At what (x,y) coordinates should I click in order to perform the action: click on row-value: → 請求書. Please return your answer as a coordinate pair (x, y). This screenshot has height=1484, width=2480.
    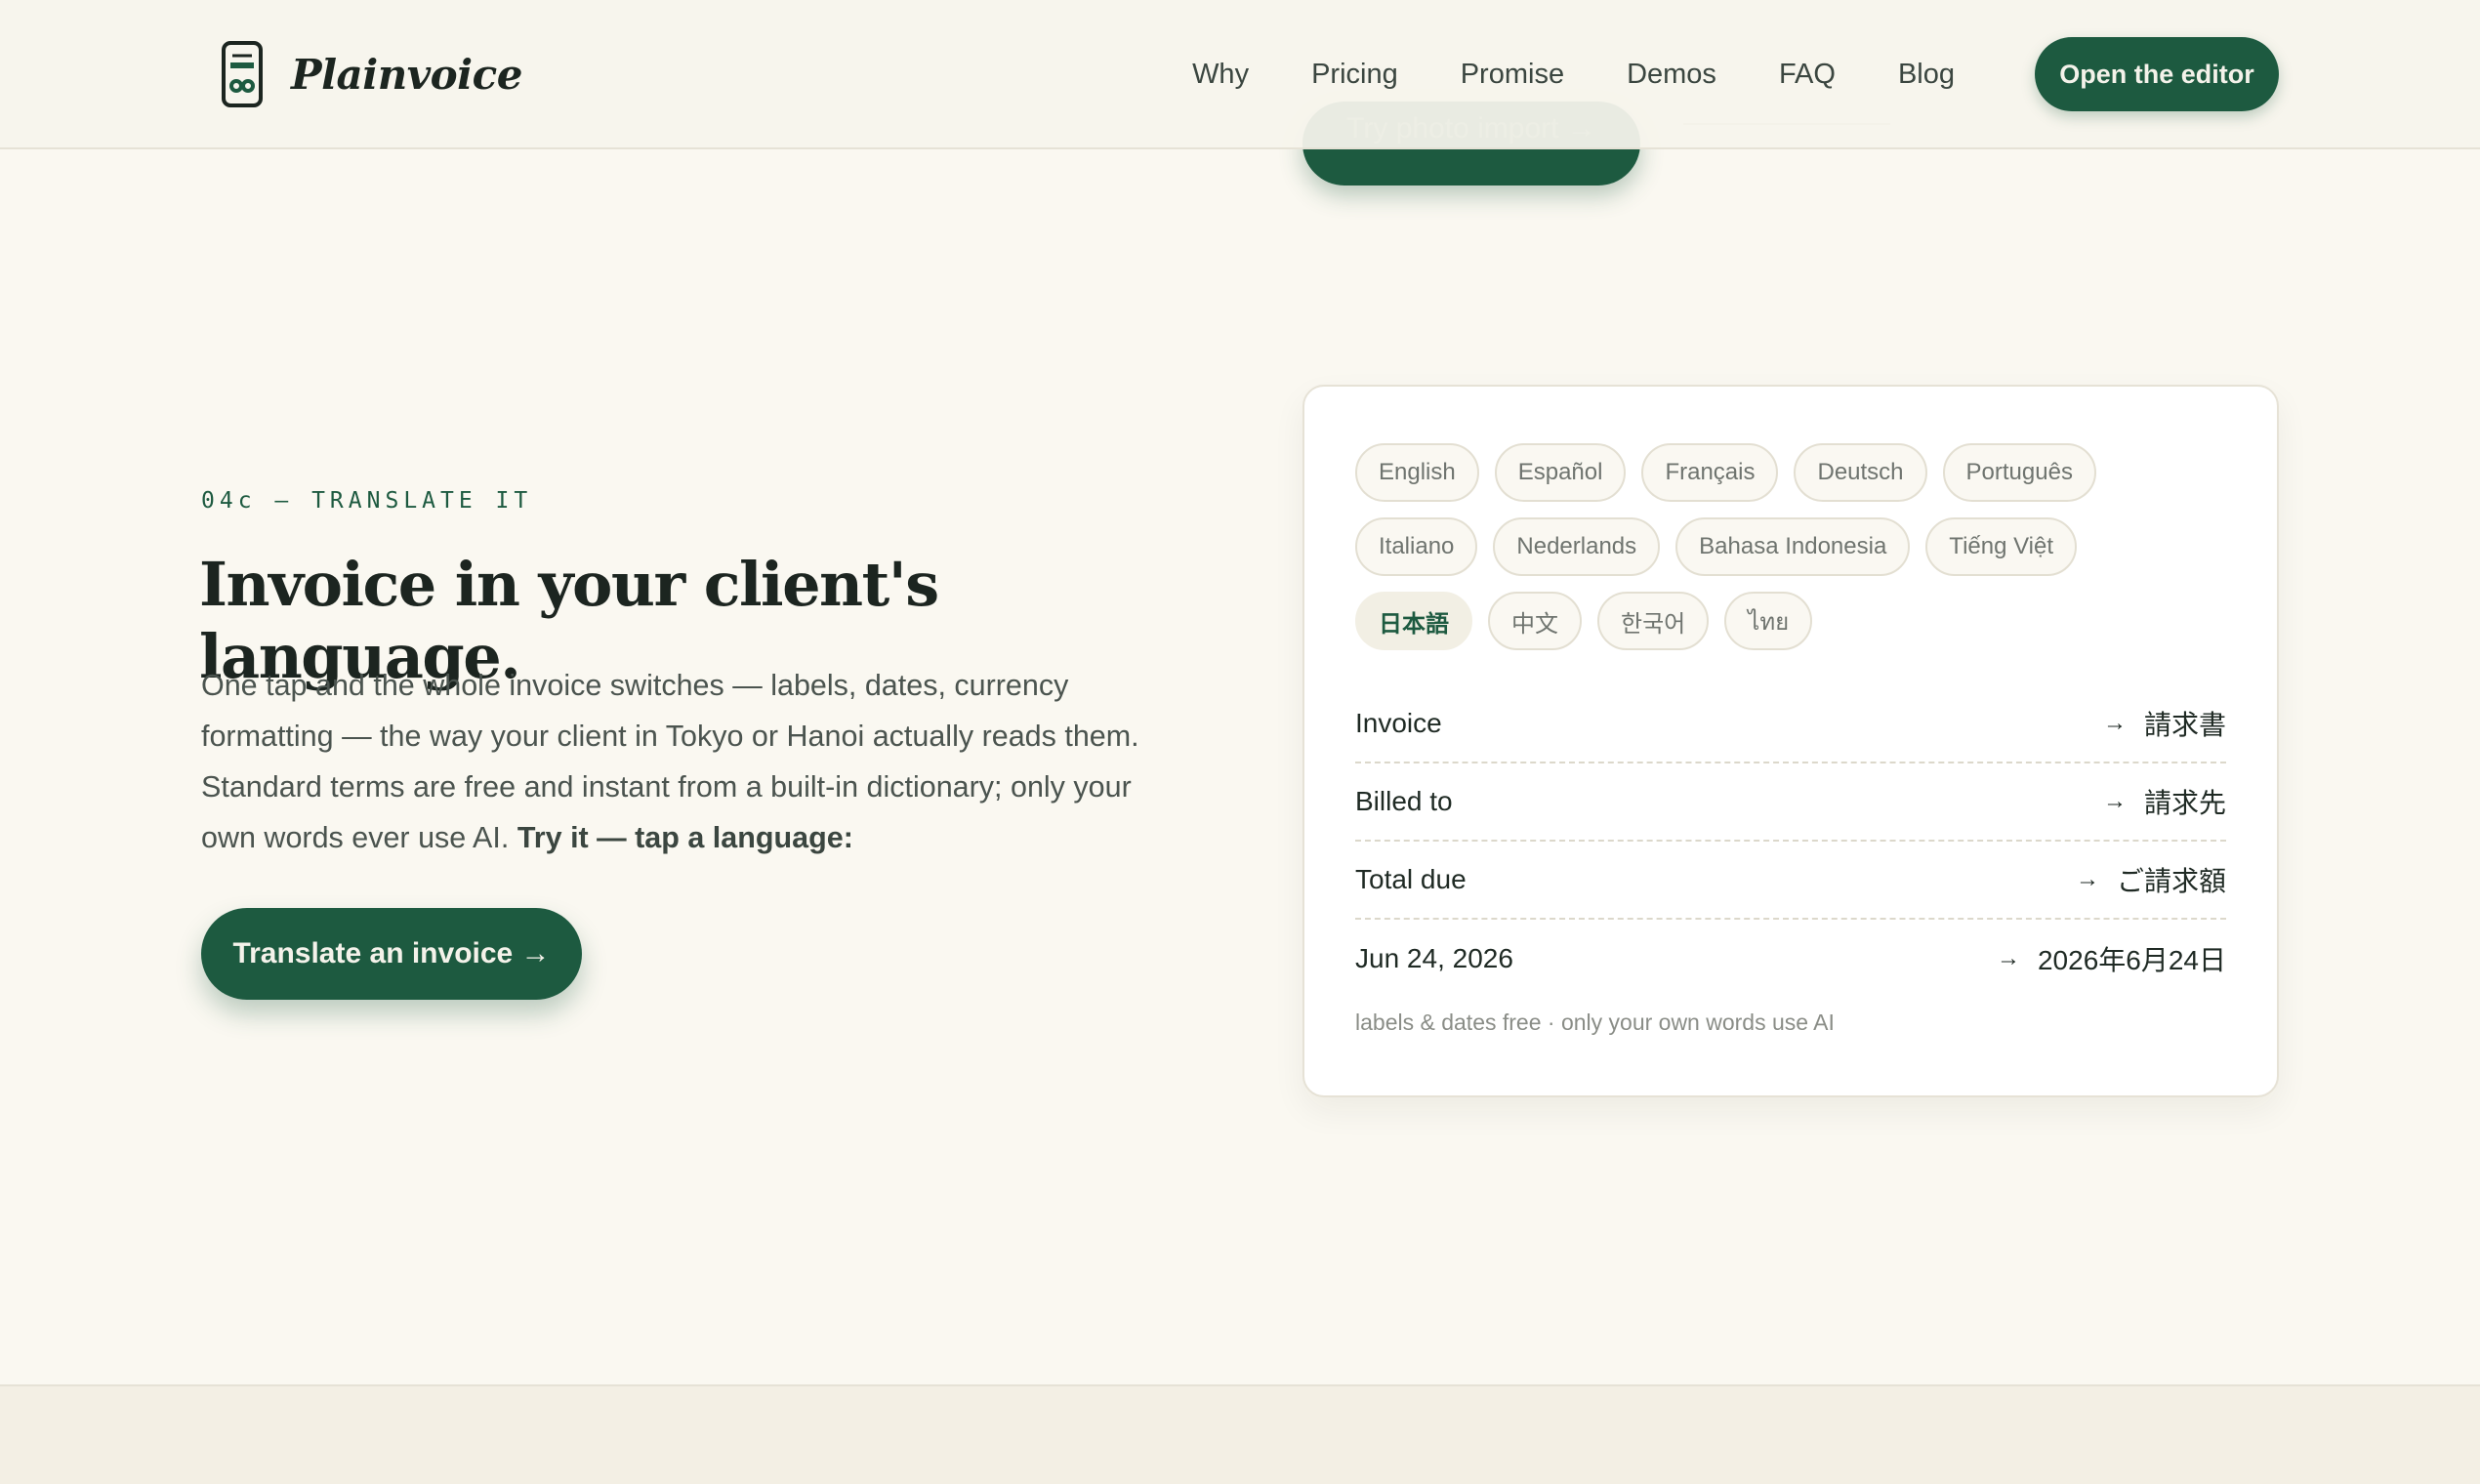
    Looking at the image, I should click on (2164, 724).